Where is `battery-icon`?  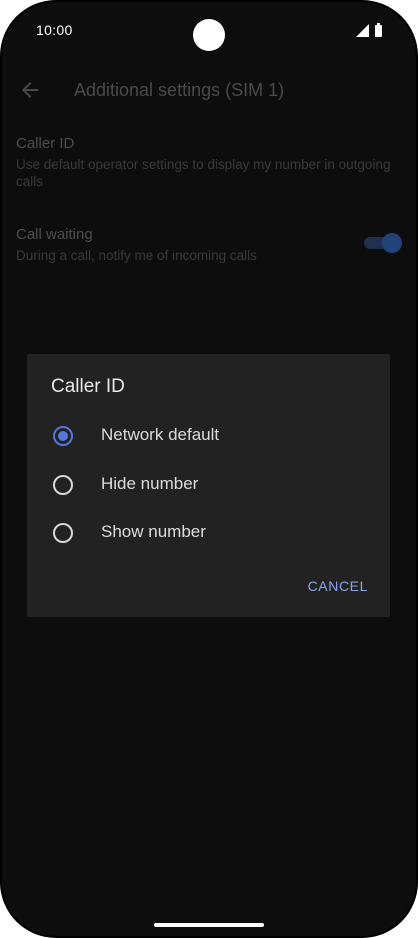 battery-icon is located at coordinates (378, 29).